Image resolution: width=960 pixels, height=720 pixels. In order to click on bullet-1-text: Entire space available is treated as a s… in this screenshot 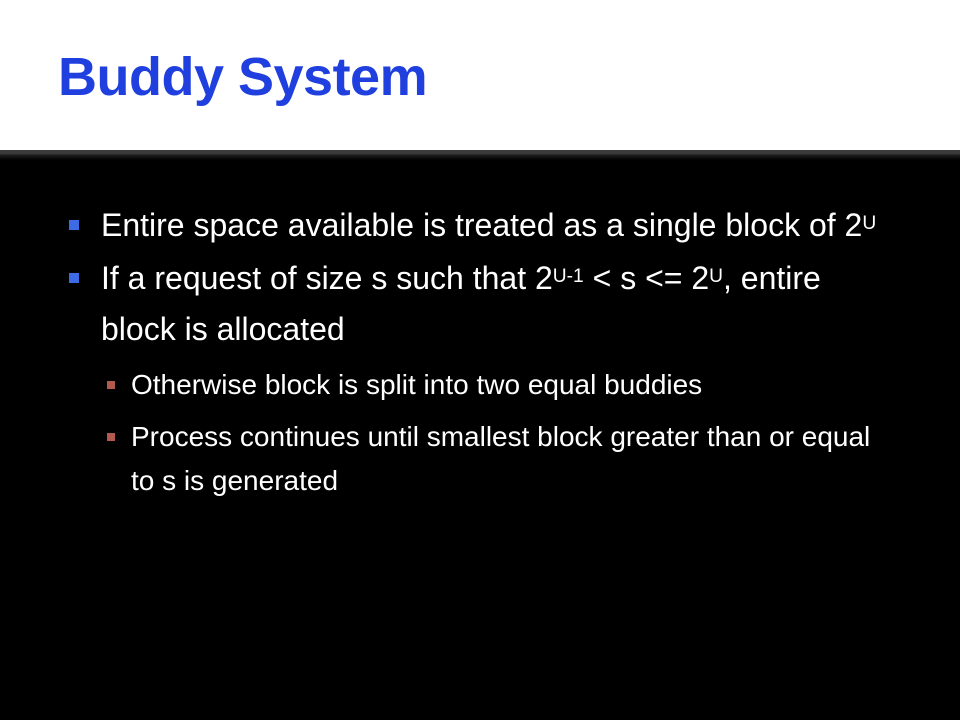, I will do `click(482, 225)`.